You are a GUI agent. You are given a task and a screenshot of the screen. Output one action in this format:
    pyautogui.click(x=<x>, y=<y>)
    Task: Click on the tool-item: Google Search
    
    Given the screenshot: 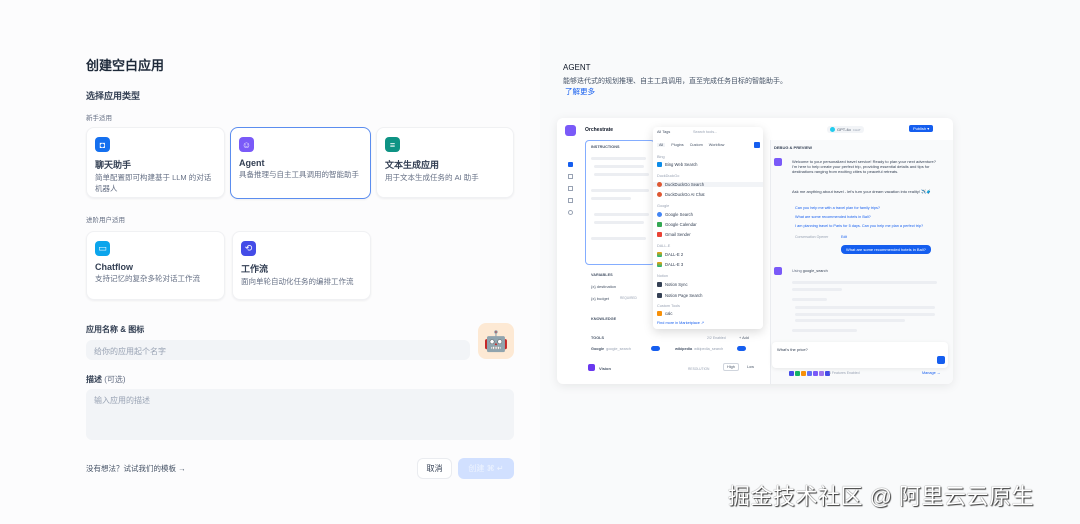 What is the action you would take?
    pyautogui.click(x=675, y=214)
    